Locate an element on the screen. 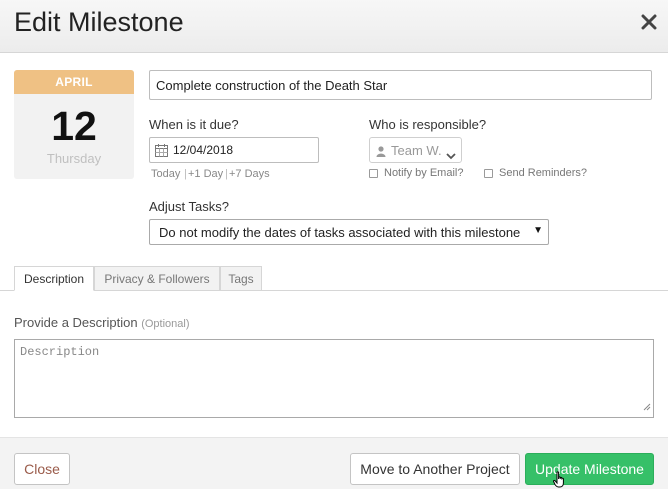 Image resolution: width=668 pixels, height=491 pixels. calendar-weekday: Thursday is located at coordinates (74, 158).